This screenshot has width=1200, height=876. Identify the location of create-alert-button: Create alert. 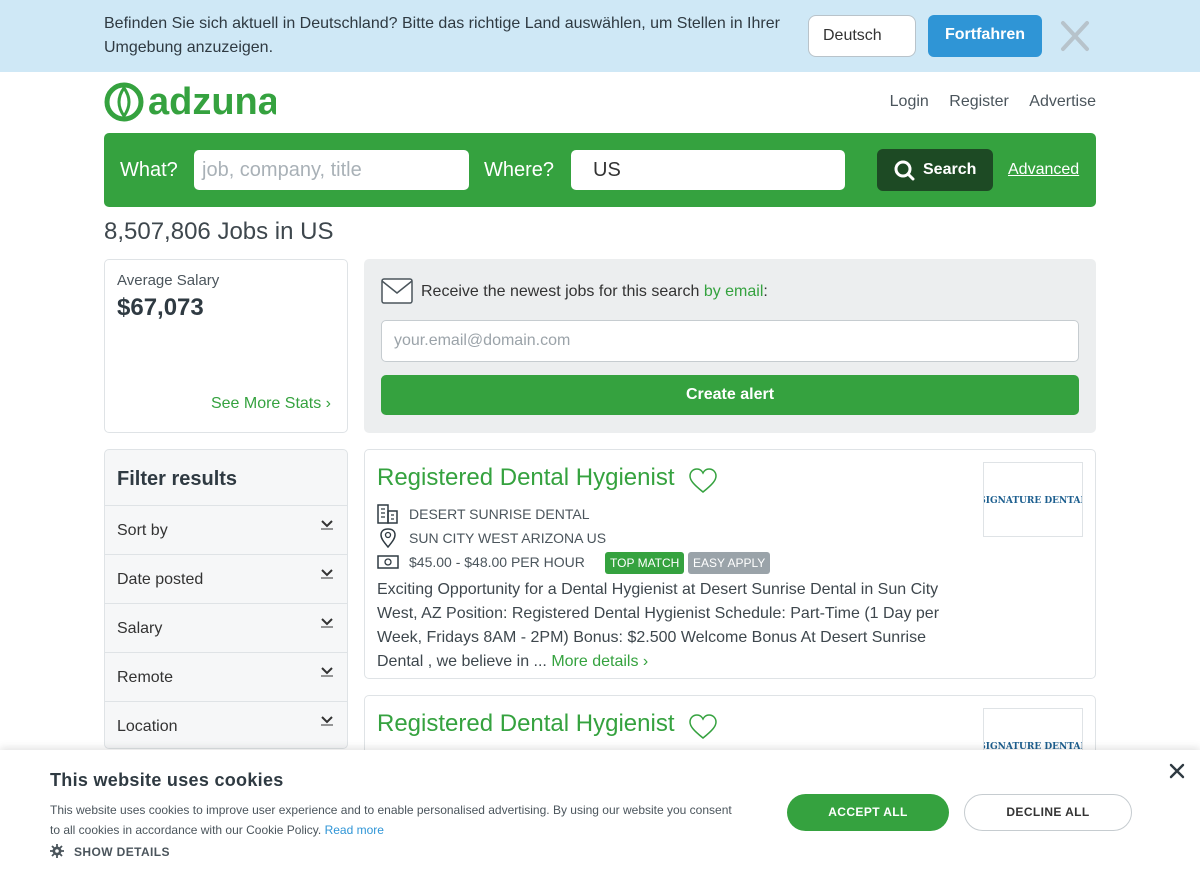
(730, 395).